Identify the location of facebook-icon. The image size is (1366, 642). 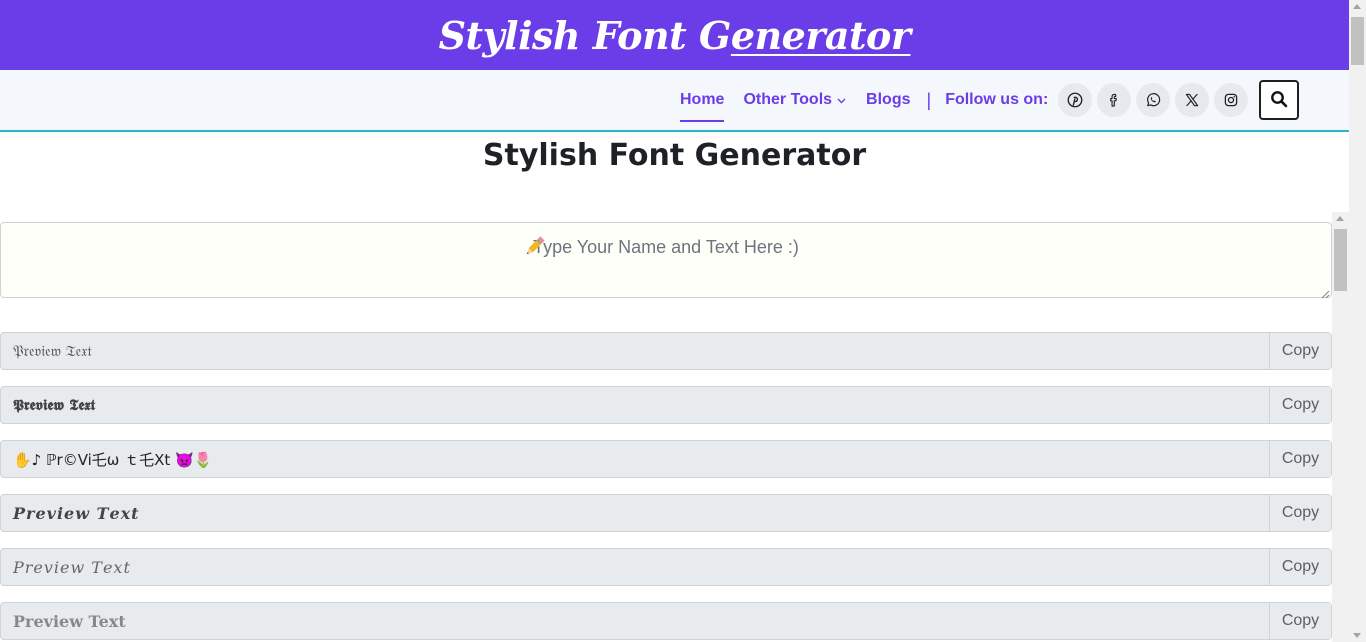
(1114, 100).